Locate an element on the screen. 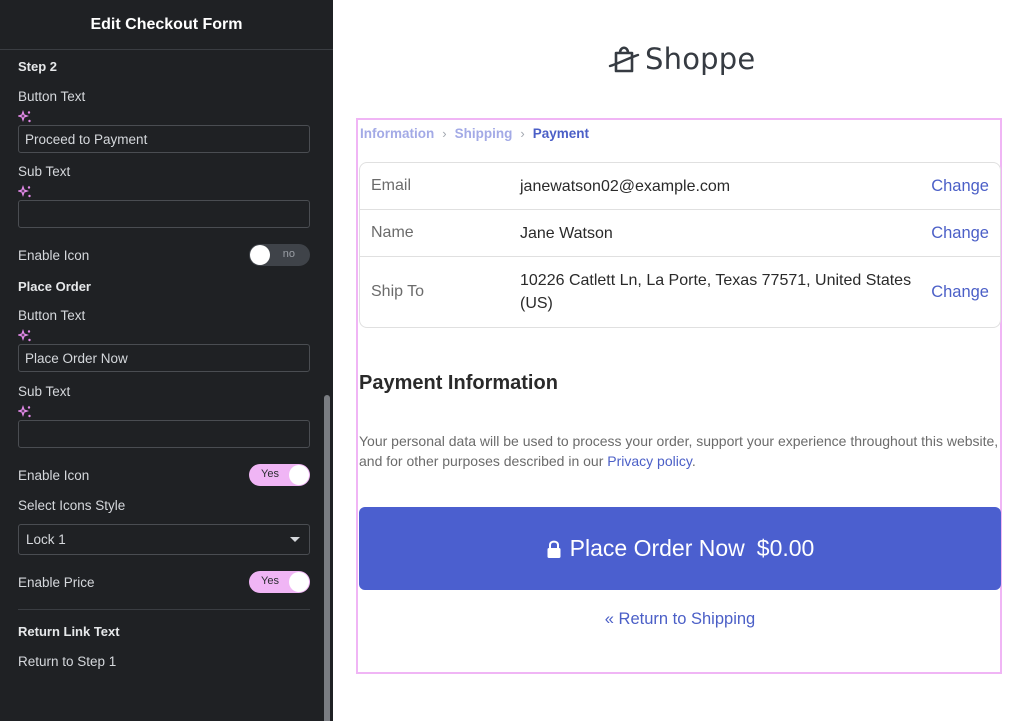 The image size is (1022, 721). breadcrumb-information: Information is located at coordinates (397, 133).